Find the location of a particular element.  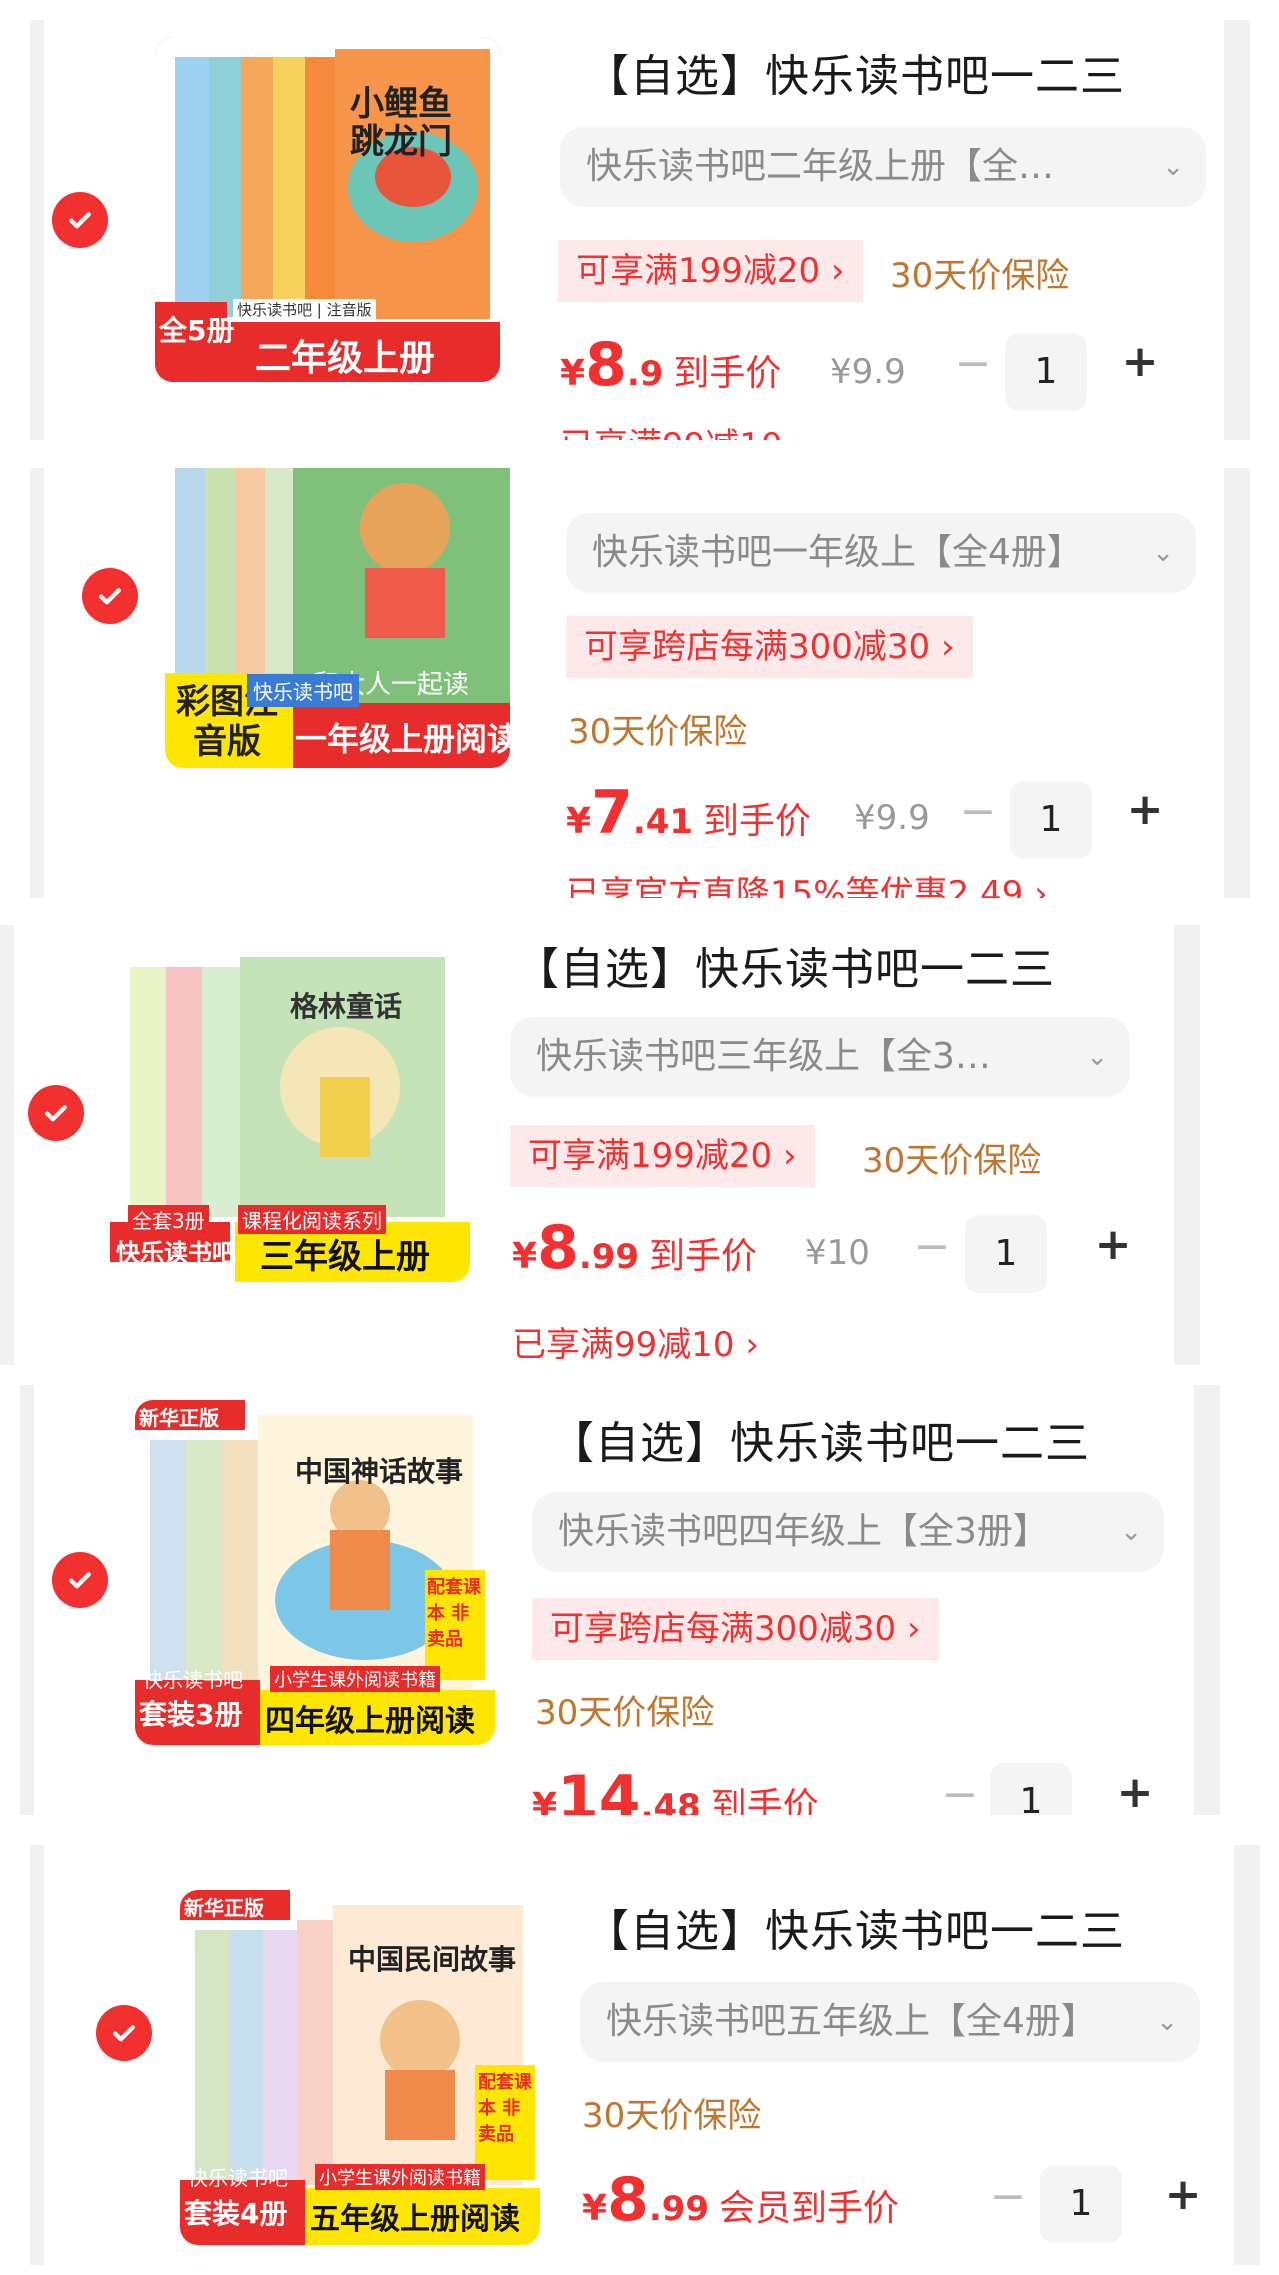

final-price: ¥7.41 到手价 is located at coordinates (688, 813).